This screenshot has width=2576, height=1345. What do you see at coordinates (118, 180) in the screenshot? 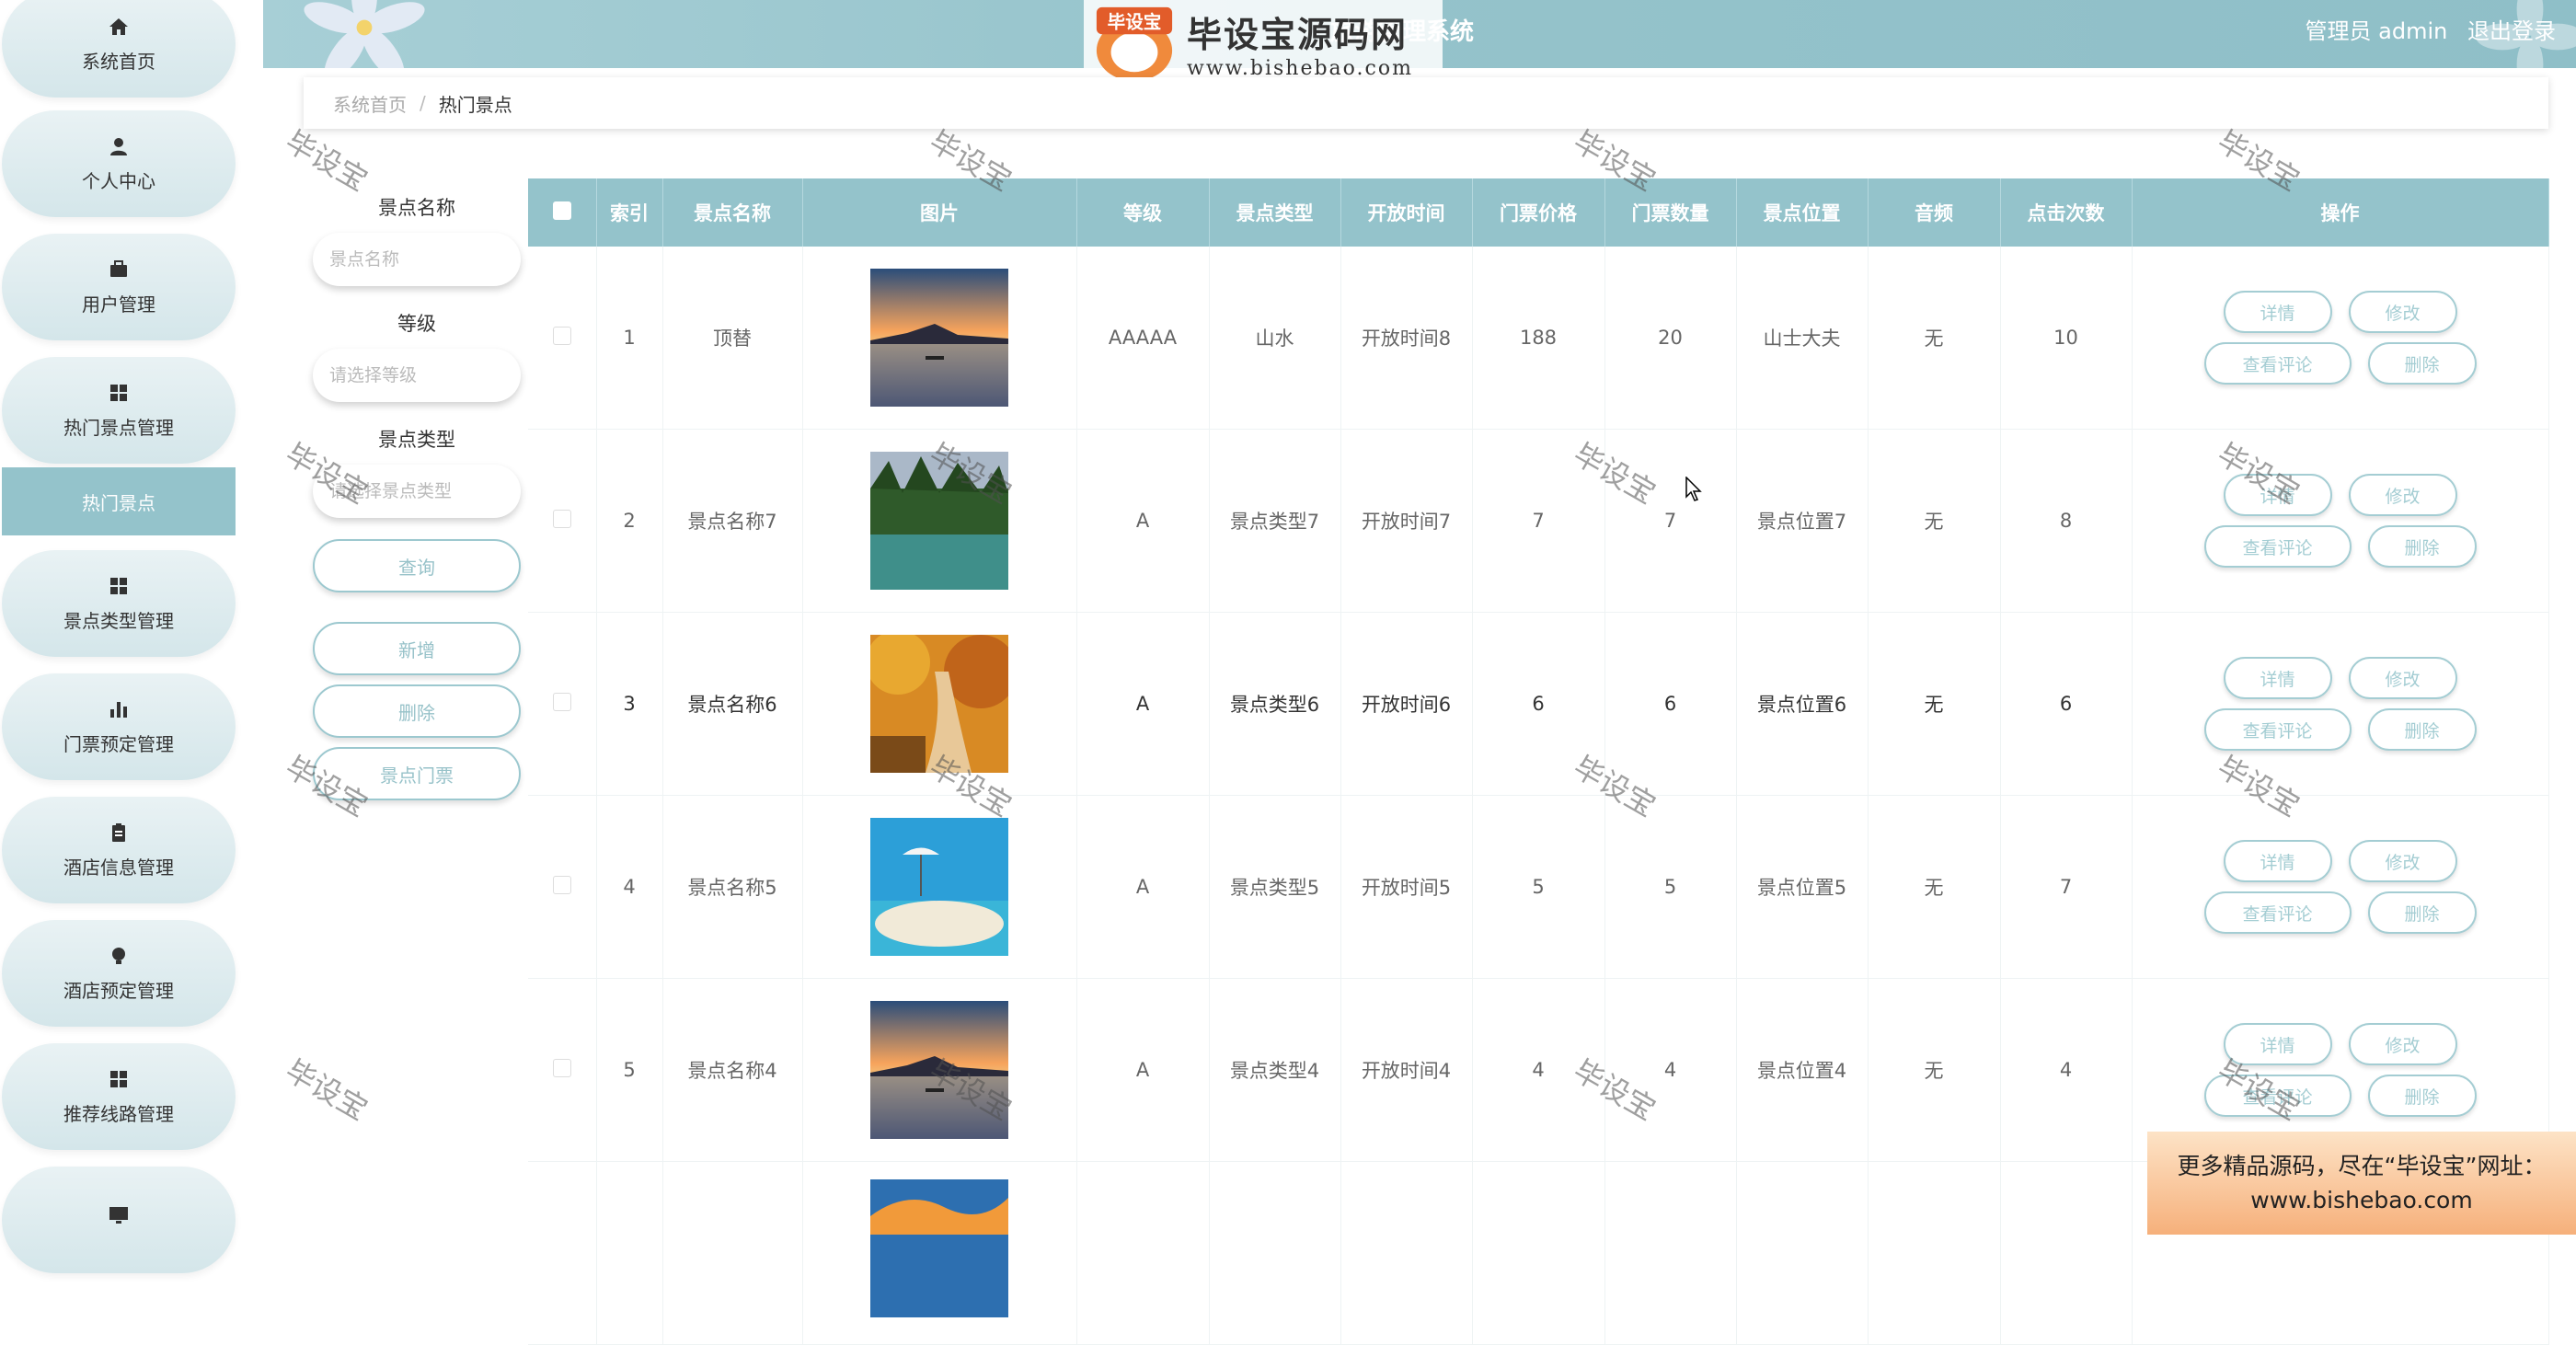
I see `sidebar-item-label: 个人中心` at bounding box center [118, 180].